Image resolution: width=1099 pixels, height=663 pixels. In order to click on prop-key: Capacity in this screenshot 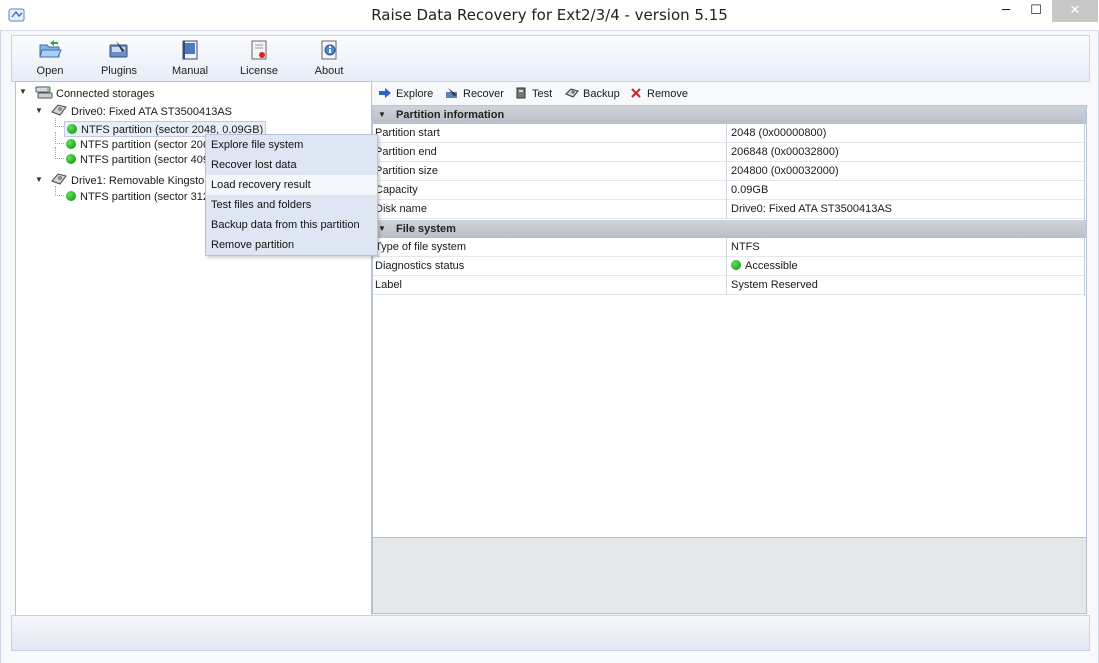, I will do `click(551, 190)`.